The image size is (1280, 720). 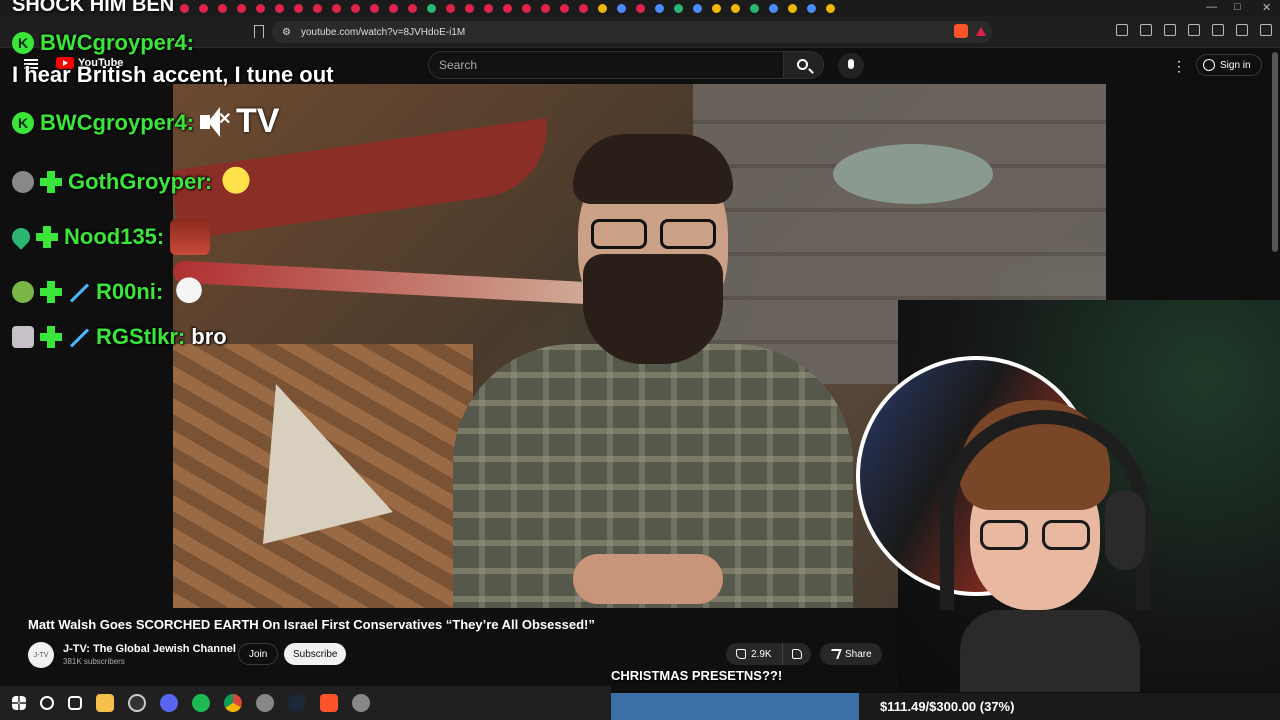 What do you see at coordinates (137, 703) in the screenshot?
I see `obs-icon` at bounding box center [137, 703].